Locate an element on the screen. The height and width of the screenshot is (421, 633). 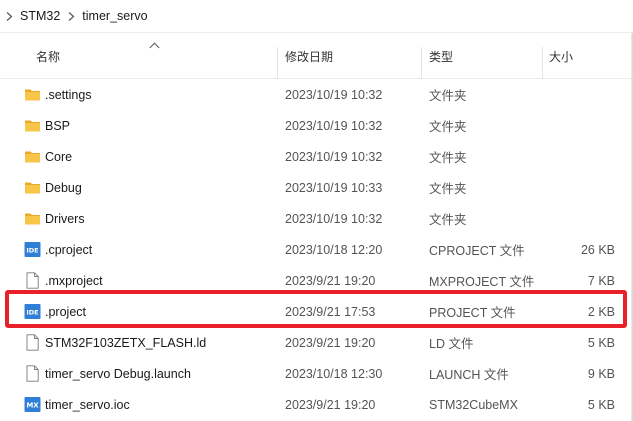
file-row: Drivers 2023/10/19 10:32 文件夹 is located at coordinates (316, 218).